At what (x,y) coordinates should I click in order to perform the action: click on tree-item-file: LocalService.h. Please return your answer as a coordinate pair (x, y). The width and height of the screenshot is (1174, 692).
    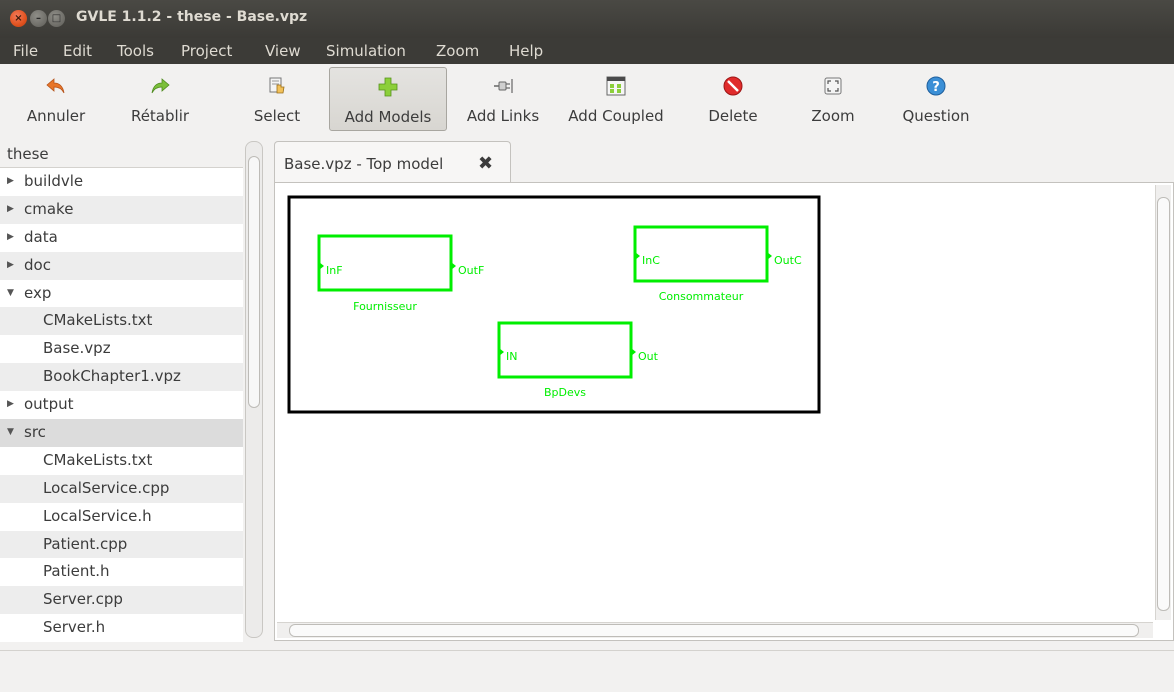
    Looking at the image, I should click on (121, 517).